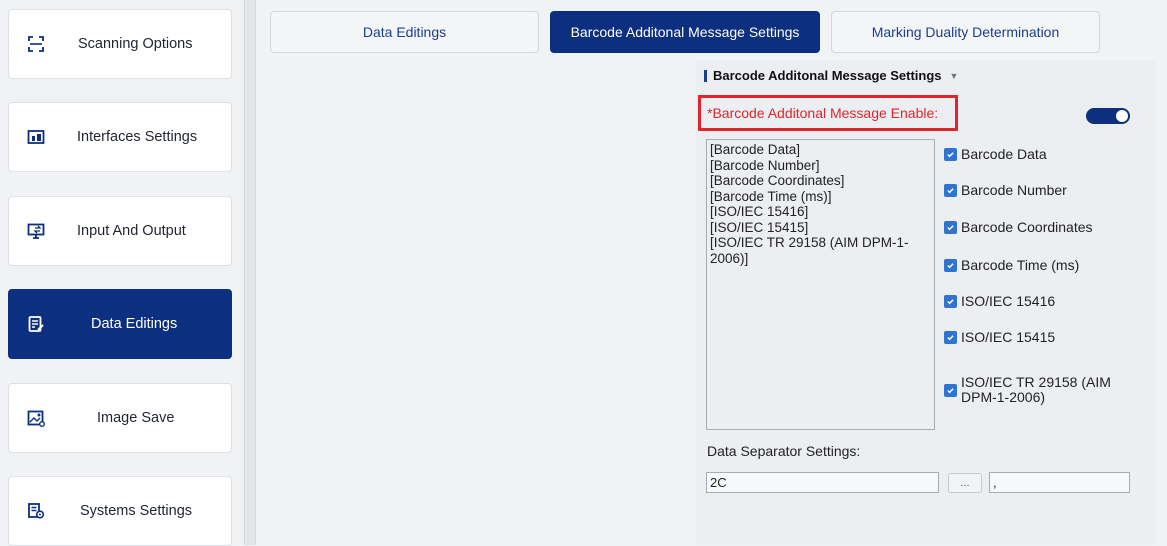 The height and width of the screenshot is (546, 1167). I want to click on separator-hex-input: 2C, so click(822, 482).